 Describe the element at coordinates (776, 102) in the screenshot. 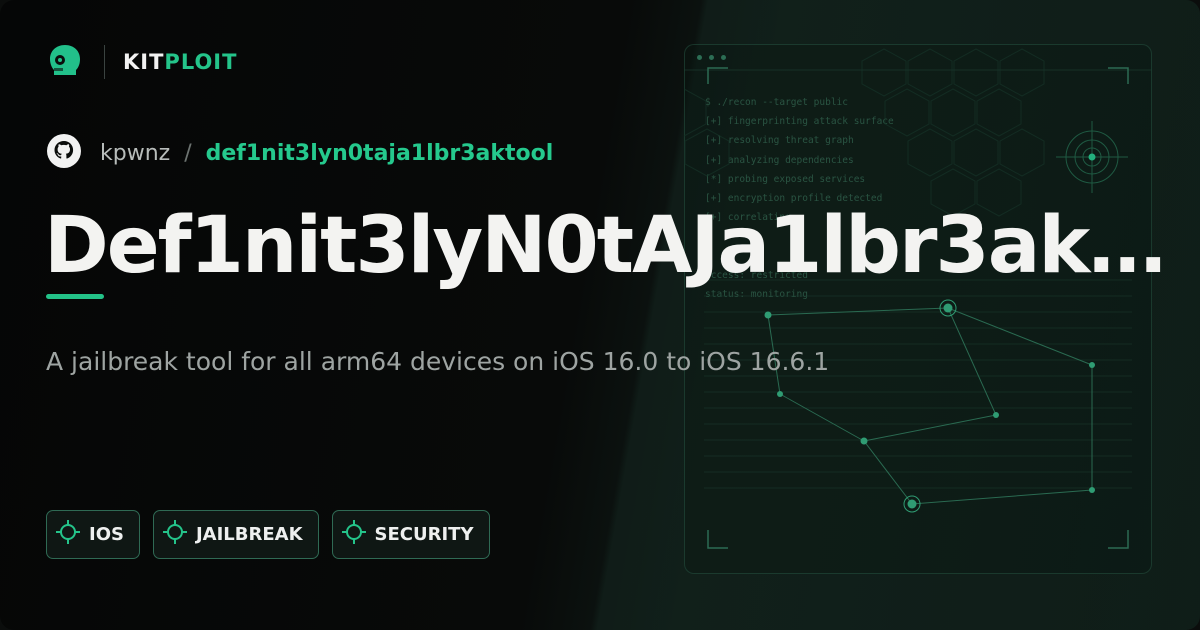

I see `terminal-line: $ ./recon --target public` at that location.